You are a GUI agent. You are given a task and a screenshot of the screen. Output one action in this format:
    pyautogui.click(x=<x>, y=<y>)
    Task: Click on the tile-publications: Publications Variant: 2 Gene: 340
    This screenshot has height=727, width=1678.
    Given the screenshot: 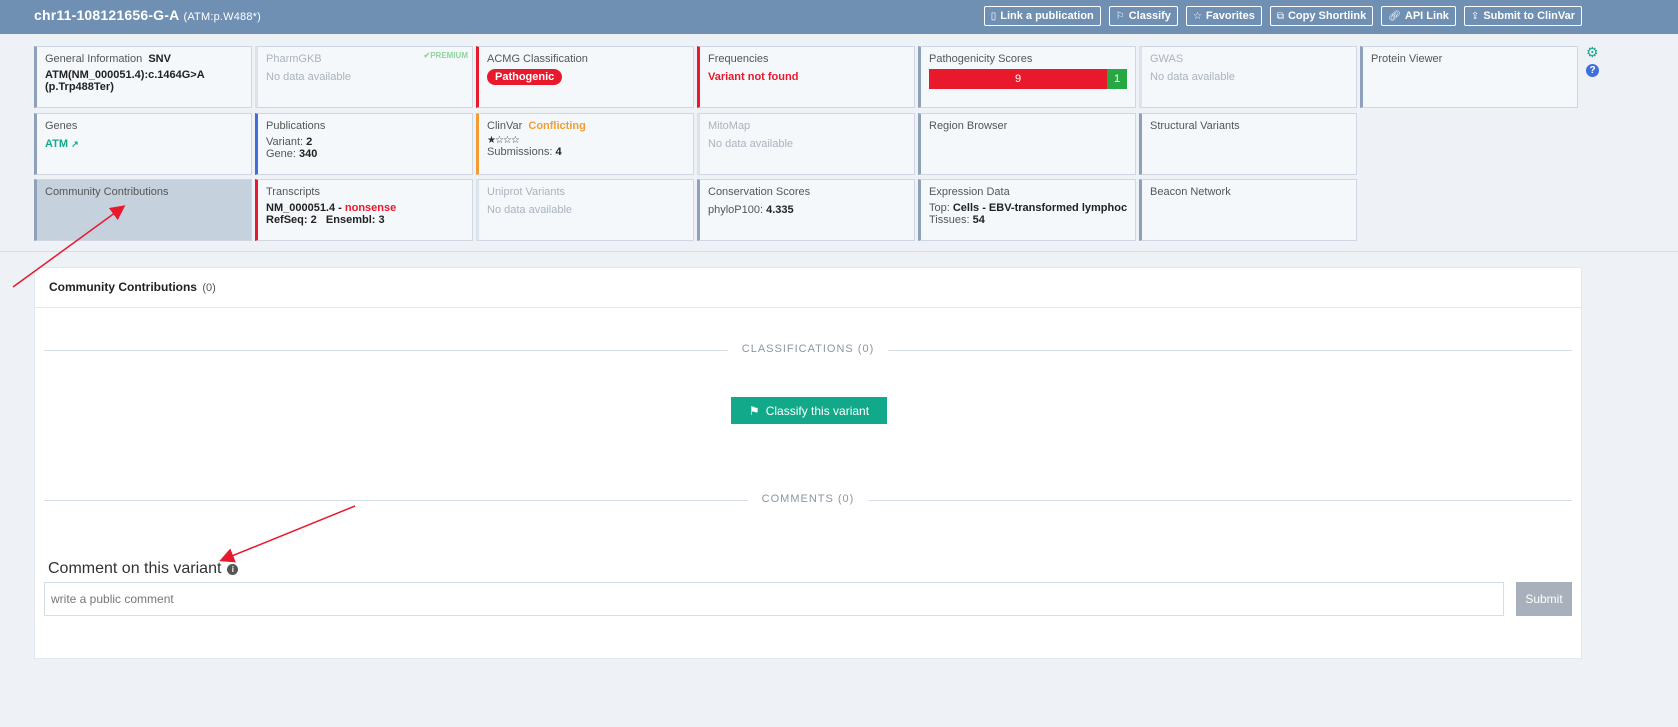 What is the action you would take?
    pyautogui.click(x=364, y=144)
    